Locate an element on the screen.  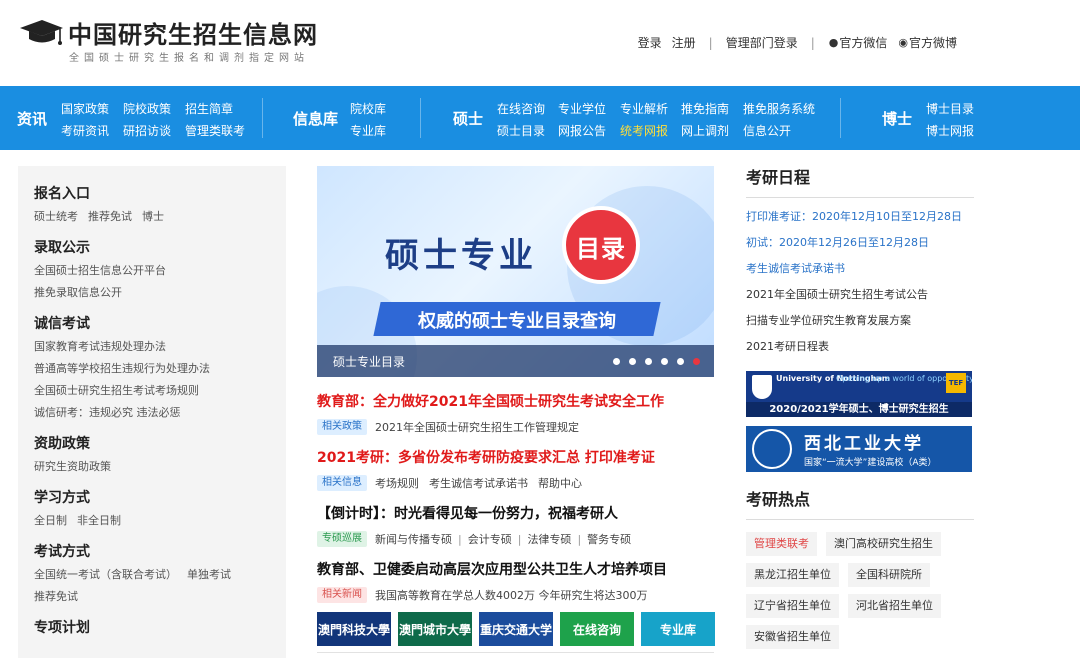
nav-item: 博士网报 is located at coordinates (950, 130).